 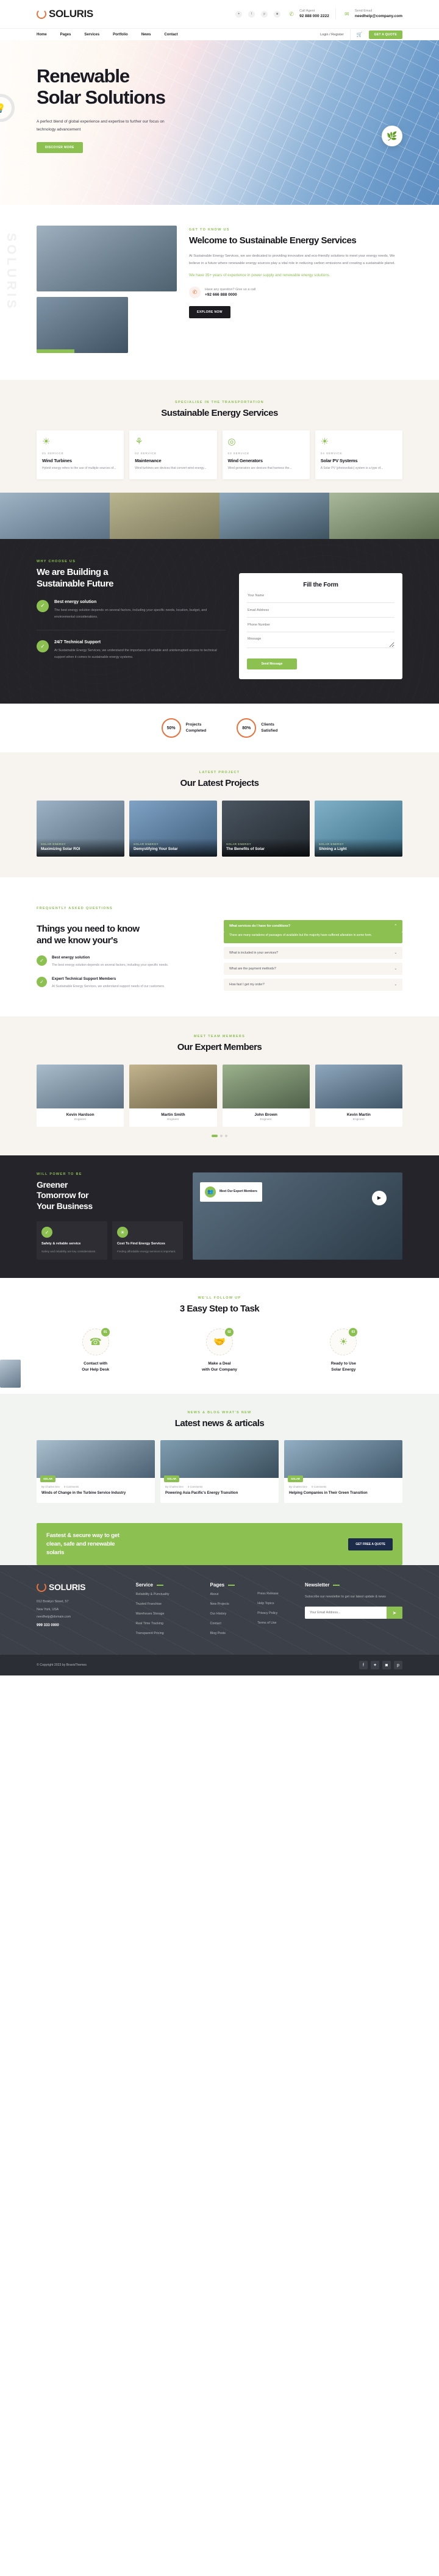 I want to click on send-email-block: ✉ Send Email needhelp@company.com, so click(x=372, y=15).